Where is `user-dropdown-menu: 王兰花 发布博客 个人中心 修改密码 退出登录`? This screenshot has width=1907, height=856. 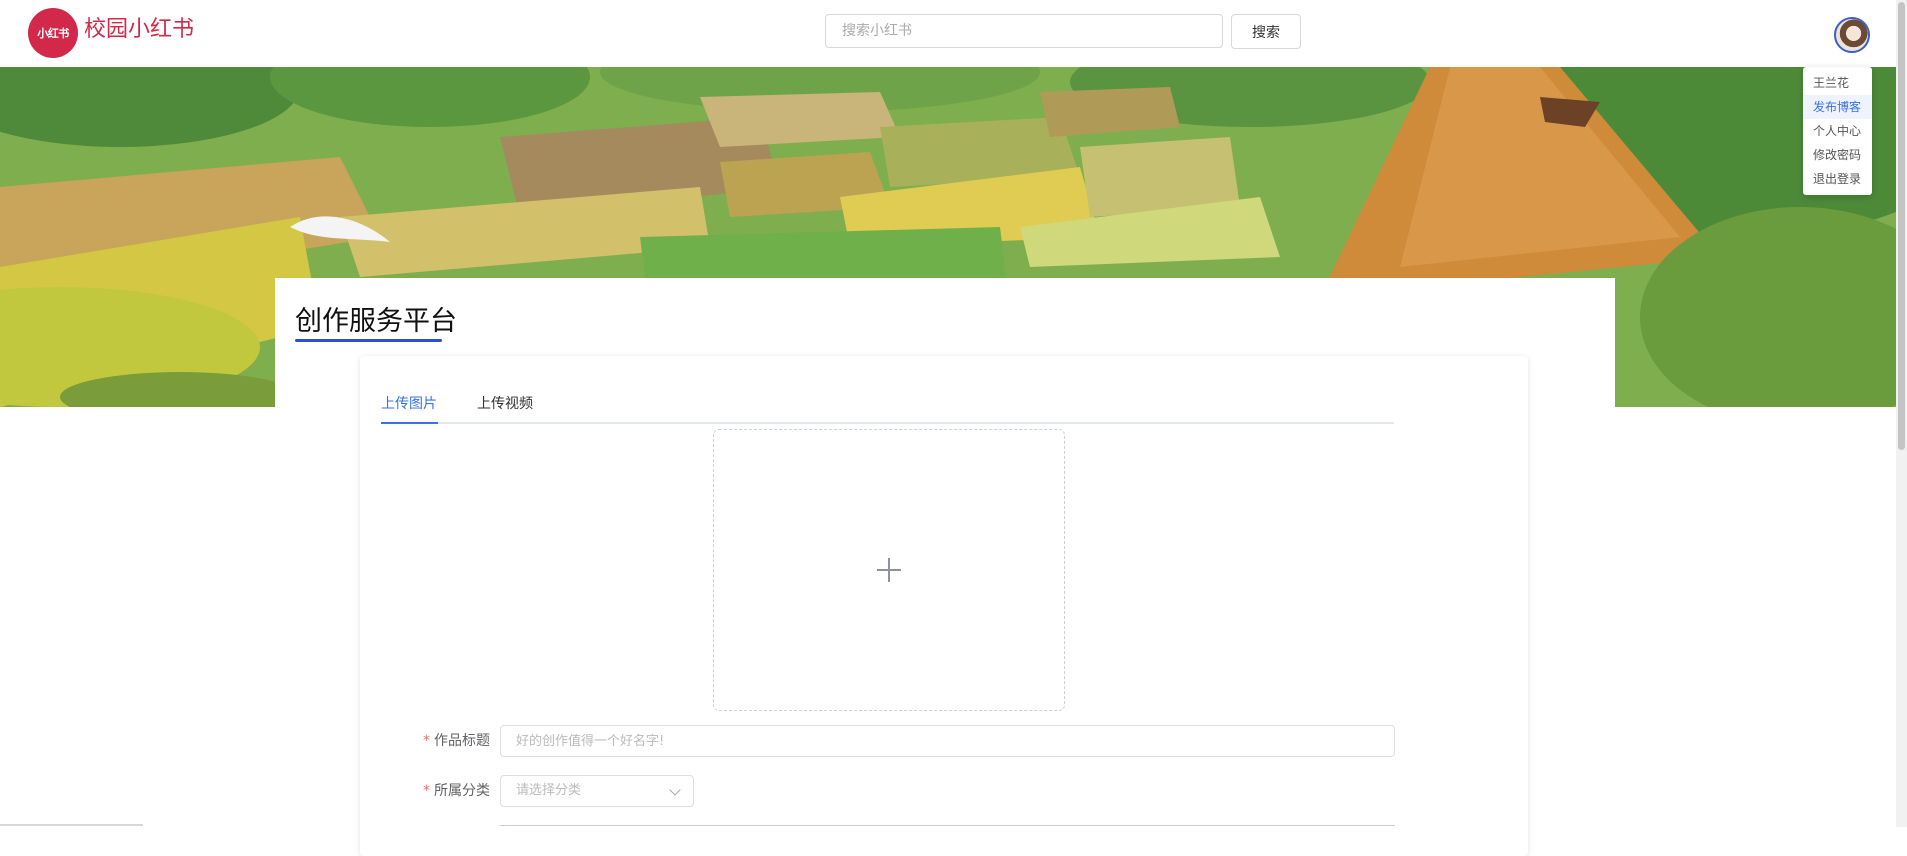
user-dropdown-menu: 王兰花 发布博客 个人中心 修改密码 退出登录 is located at coordinates (1837, 131).